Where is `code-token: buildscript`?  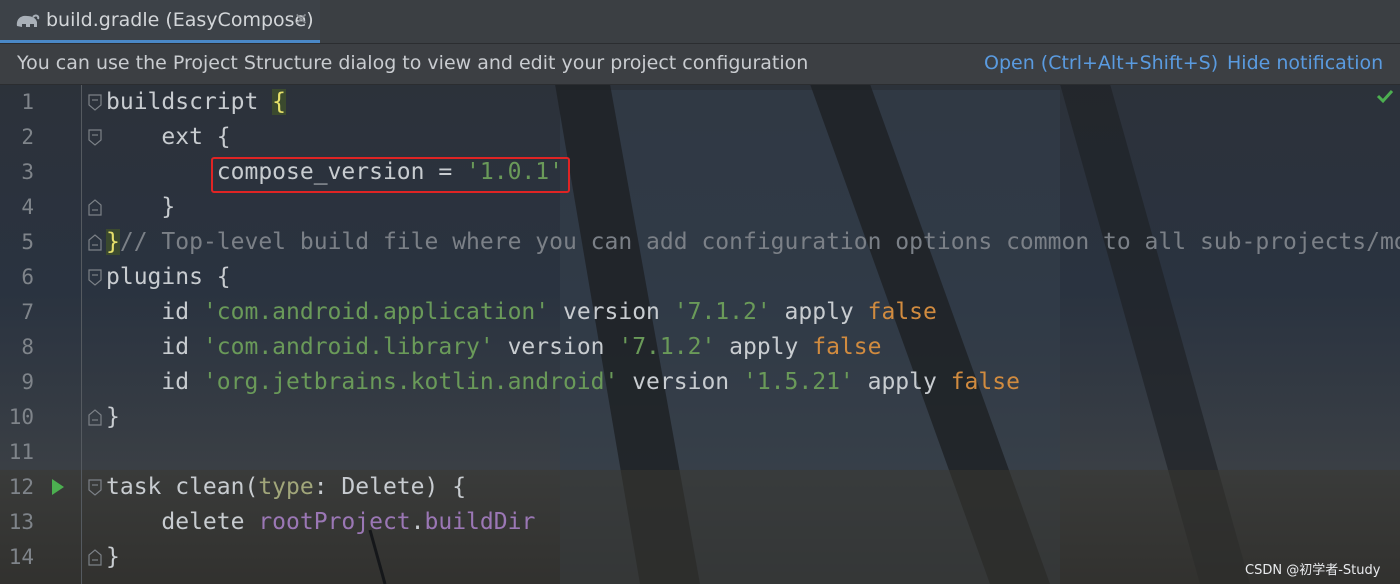
code-token: buildscript is located at coordinates (189, 102).